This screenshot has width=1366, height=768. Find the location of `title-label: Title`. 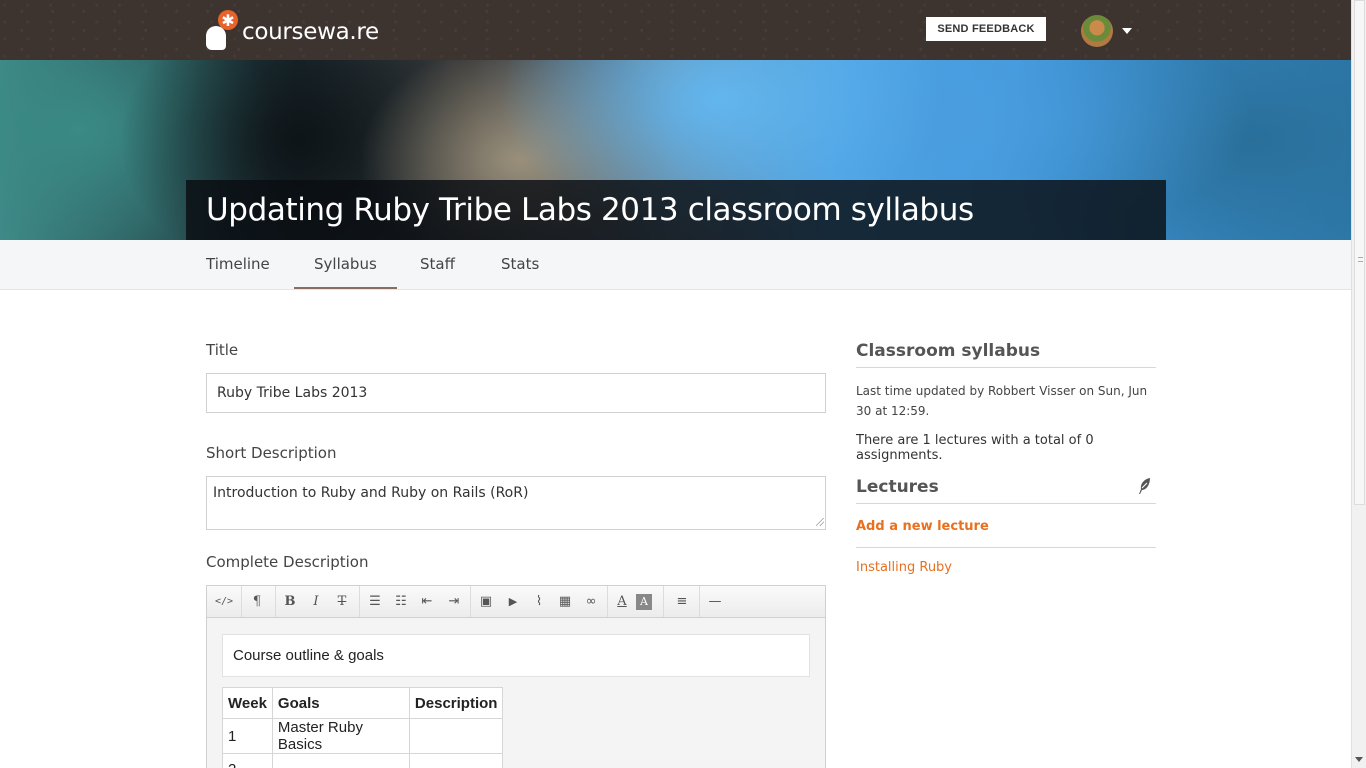

title-label: Title is located at coordinates (222, 350).